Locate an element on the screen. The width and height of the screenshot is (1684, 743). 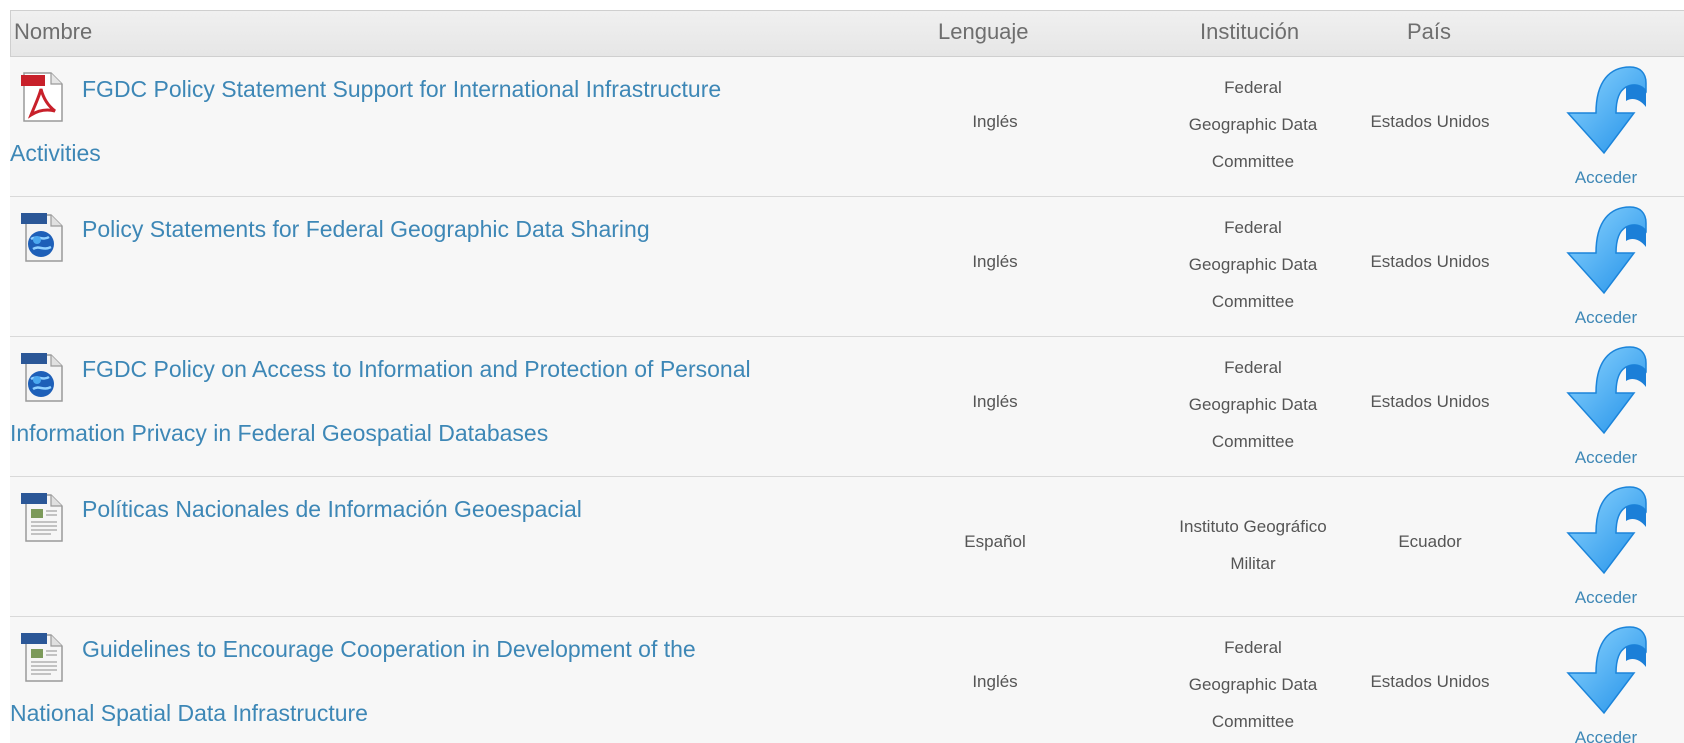
header-country: País is located at coordinates (1429, 32).